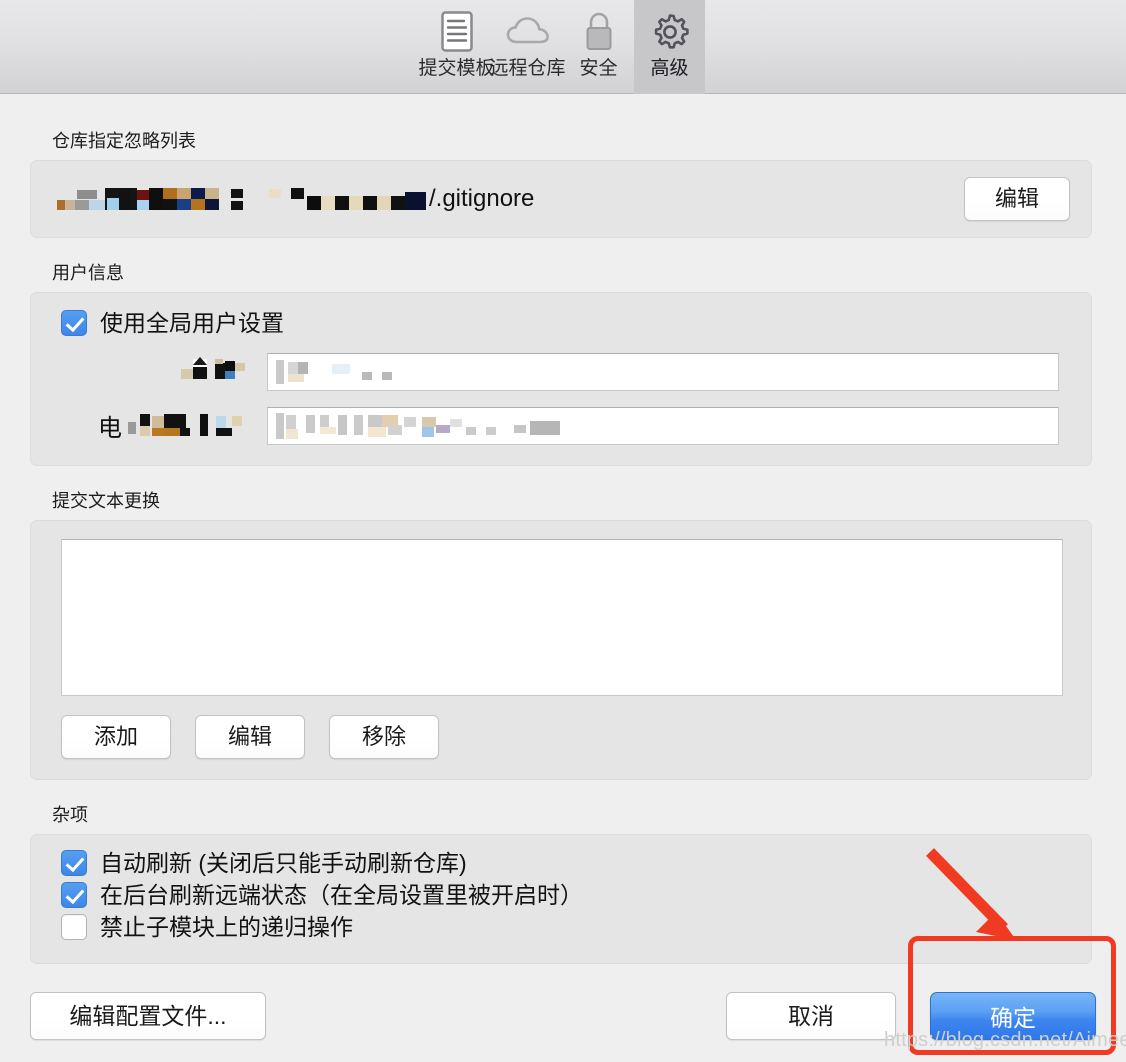 The image size is (1126, 1062). Describe the element at coordinates (663, 426) in the screenshot. I see `email-input` at that location.